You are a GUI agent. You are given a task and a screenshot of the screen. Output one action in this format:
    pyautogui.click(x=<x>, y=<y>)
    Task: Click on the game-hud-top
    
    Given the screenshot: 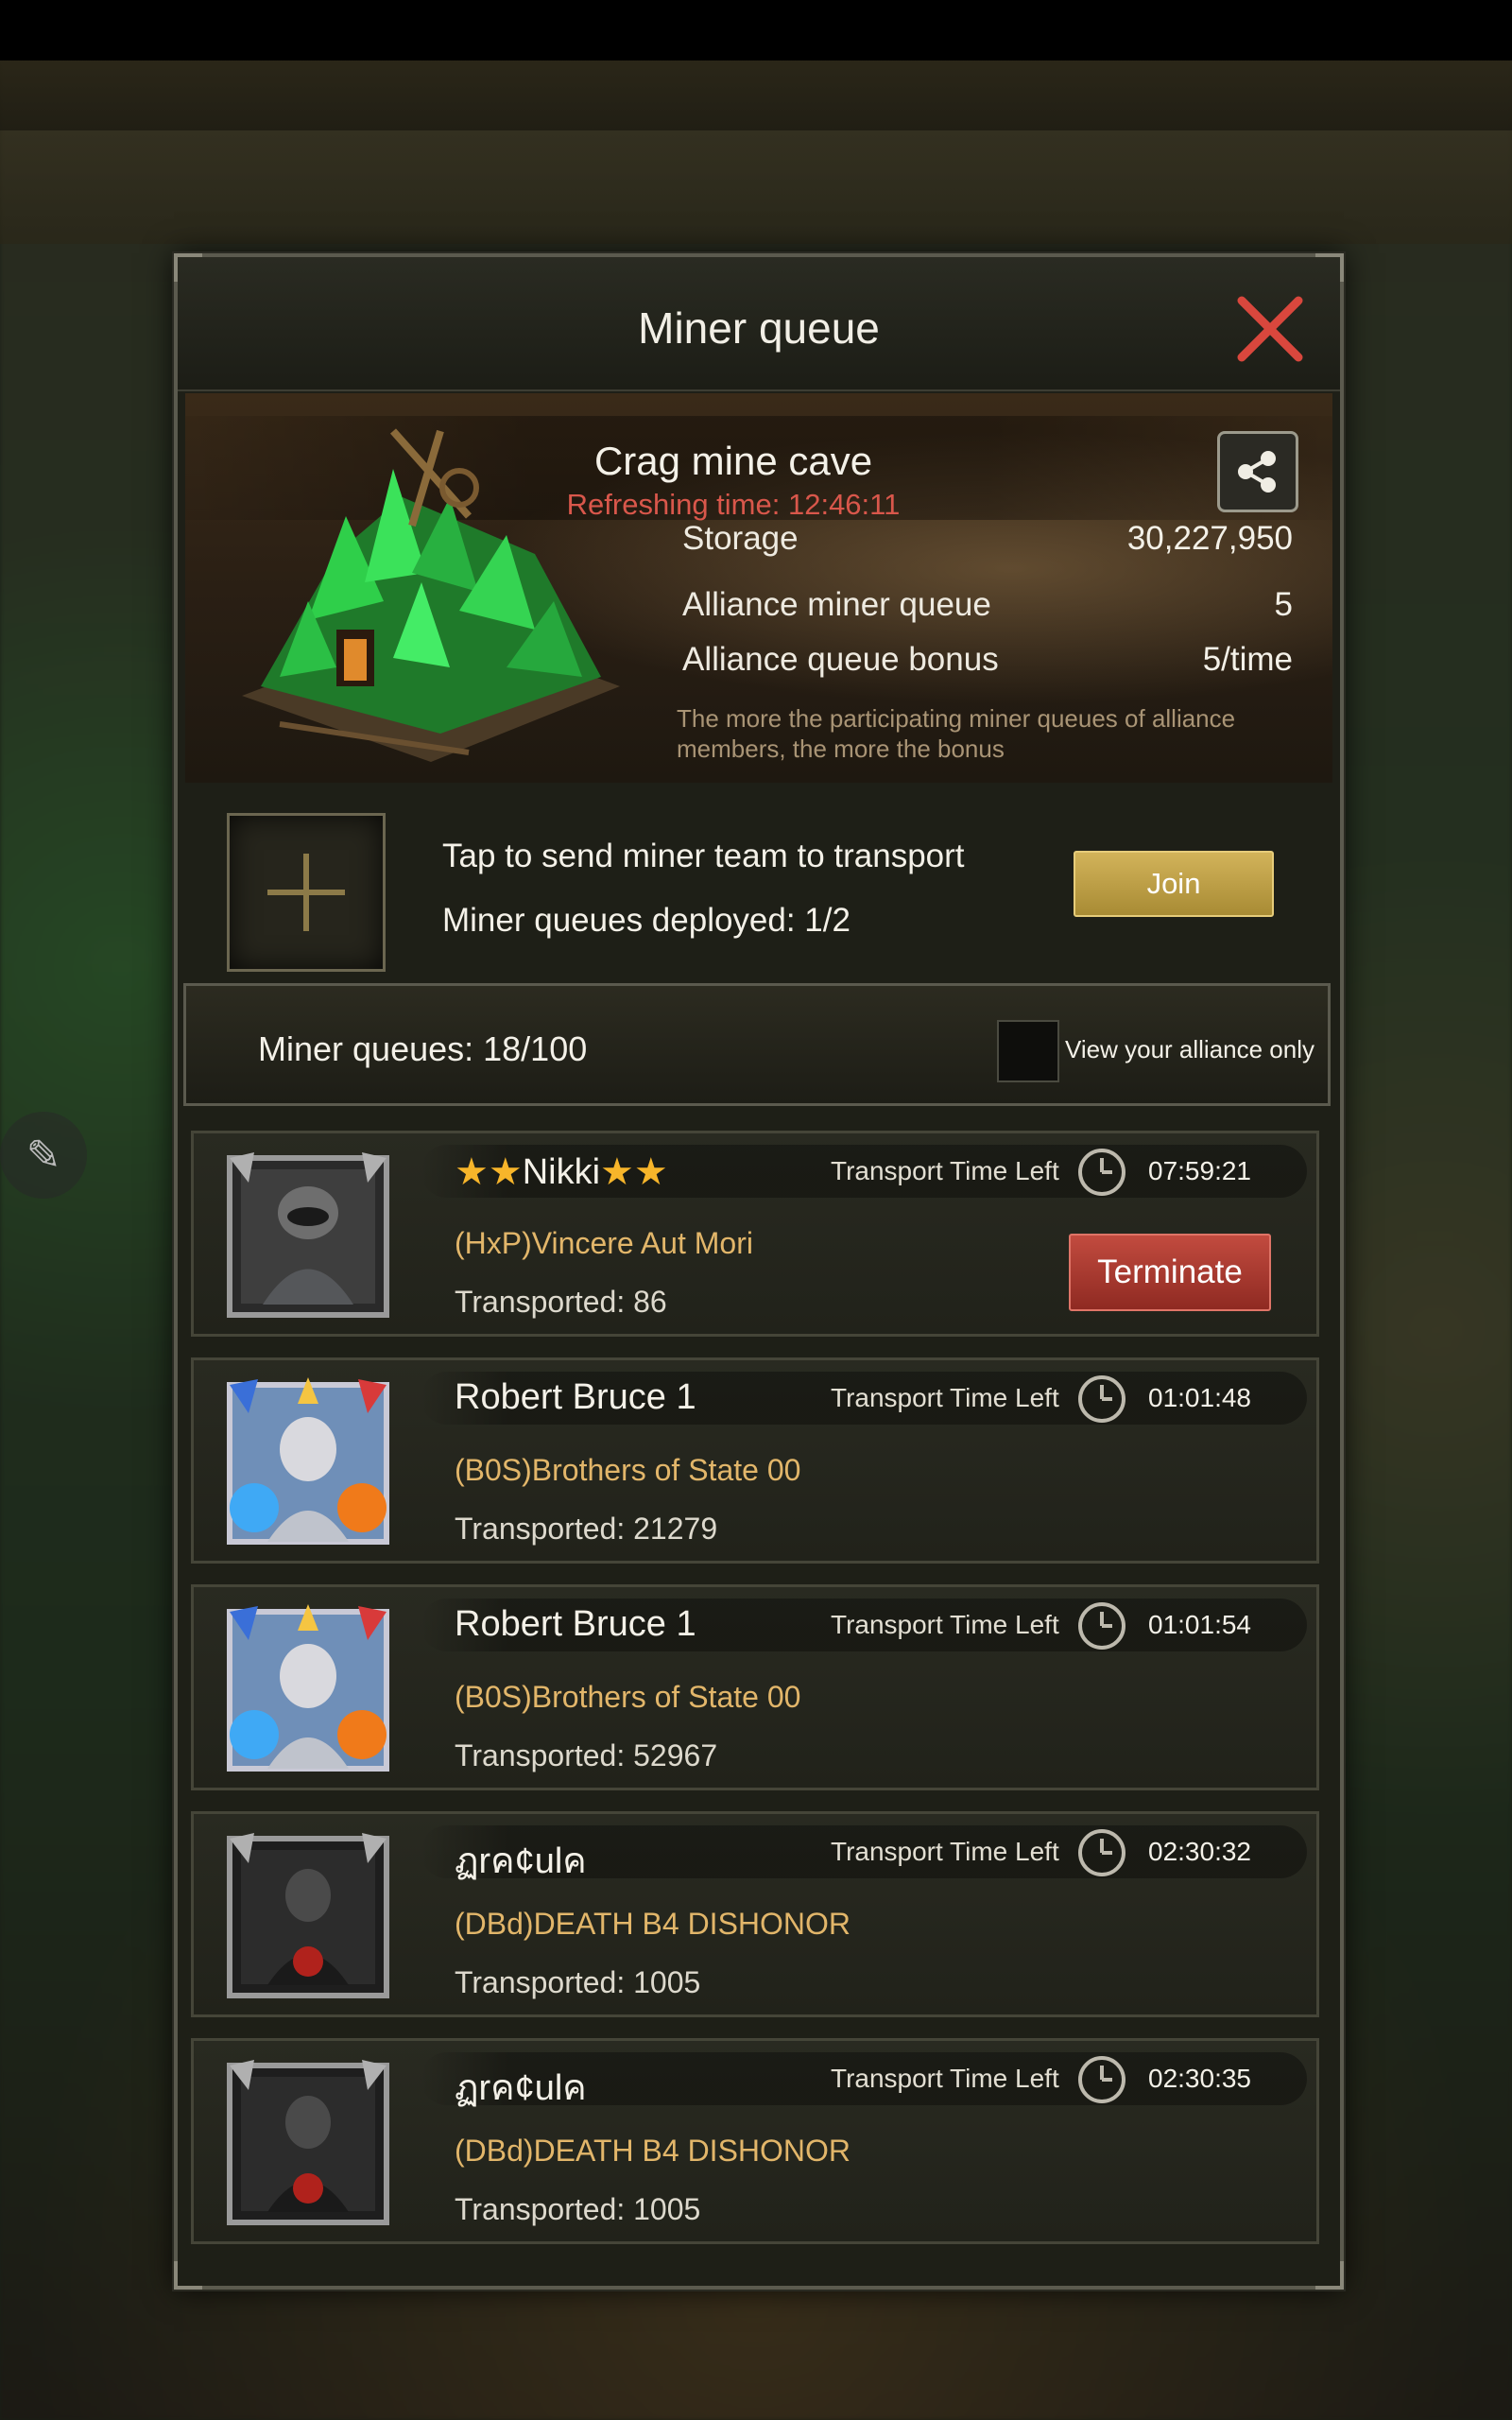 What is the action you would take?
    pyautogui.click(x=756, y=95)
    